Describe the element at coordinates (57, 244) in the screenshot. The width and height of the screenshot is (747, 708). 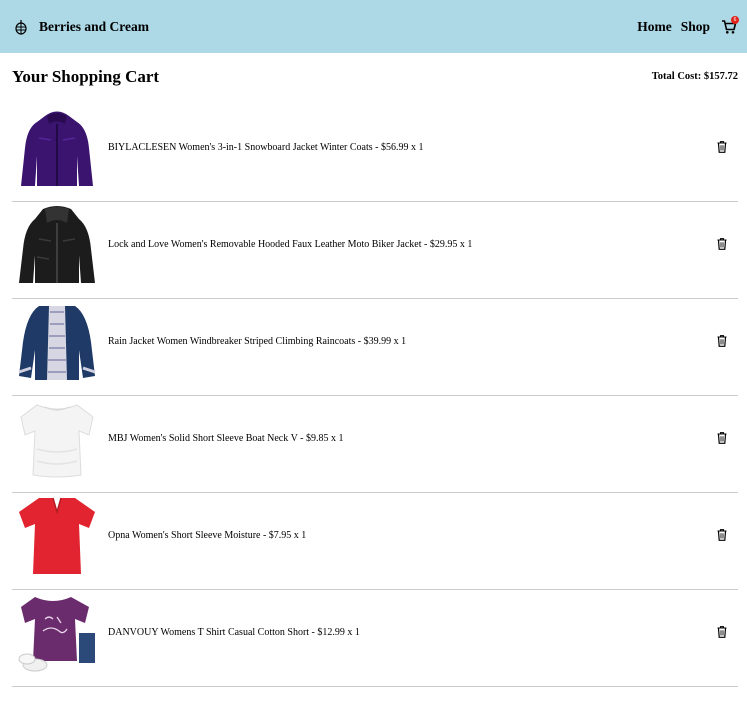
I see `product-image-black-leather-jacket` at that location.